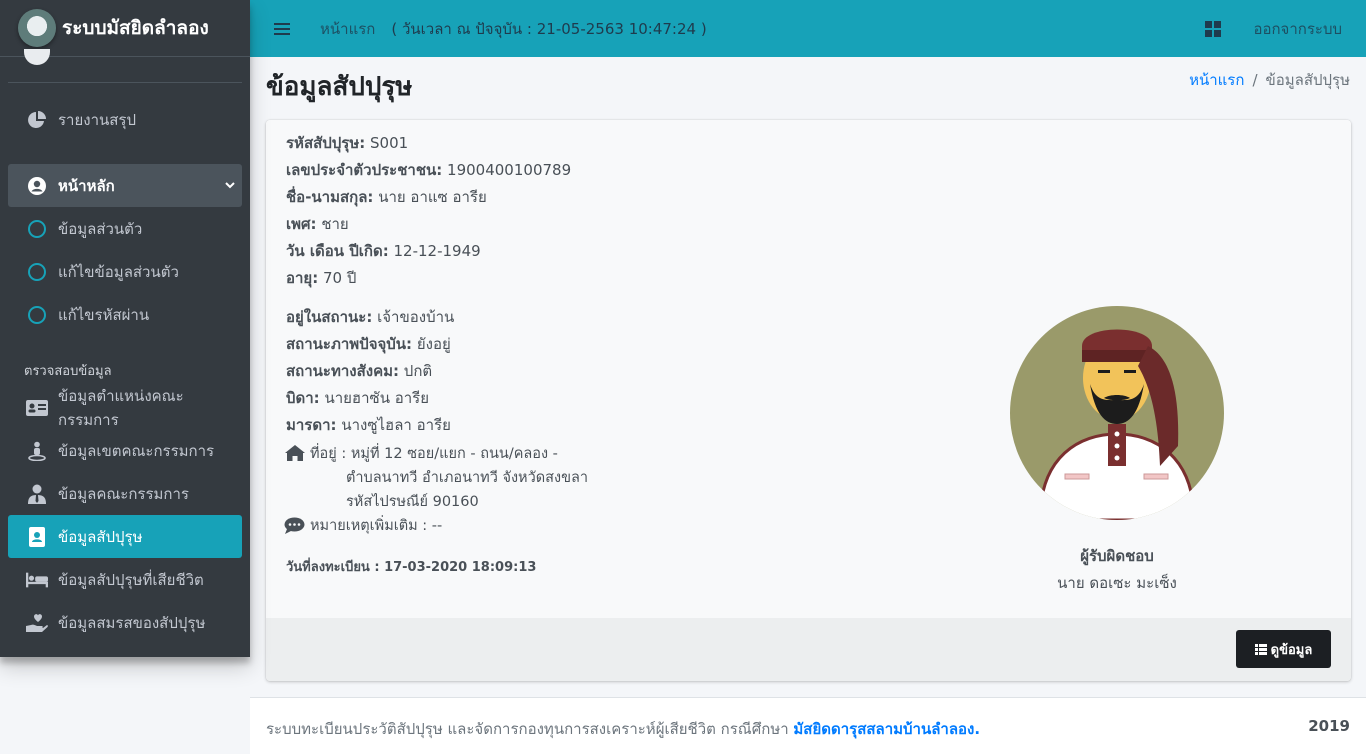  I want to click on mosque-logo-icon, so click(37, 28).